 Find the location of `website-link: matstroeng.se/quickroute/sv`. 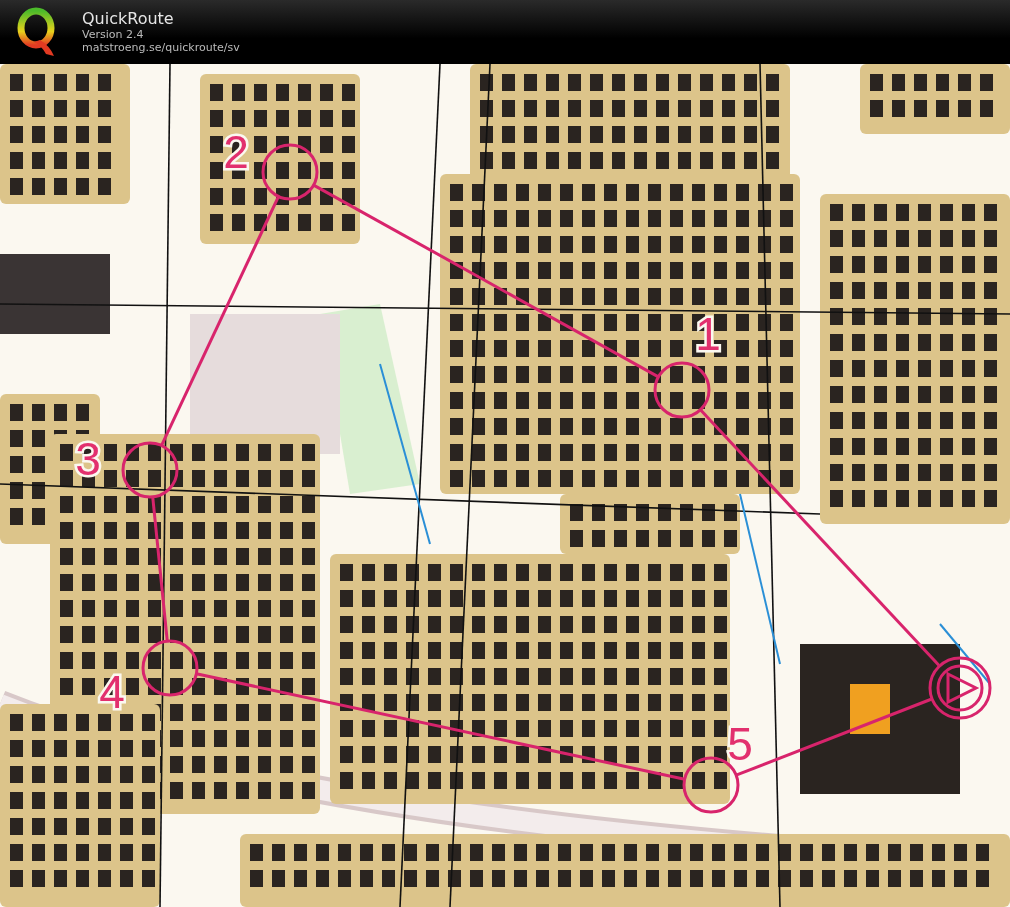

website-link: matstroeng.se/quickroute/sv is located at coordinates (161, 47).